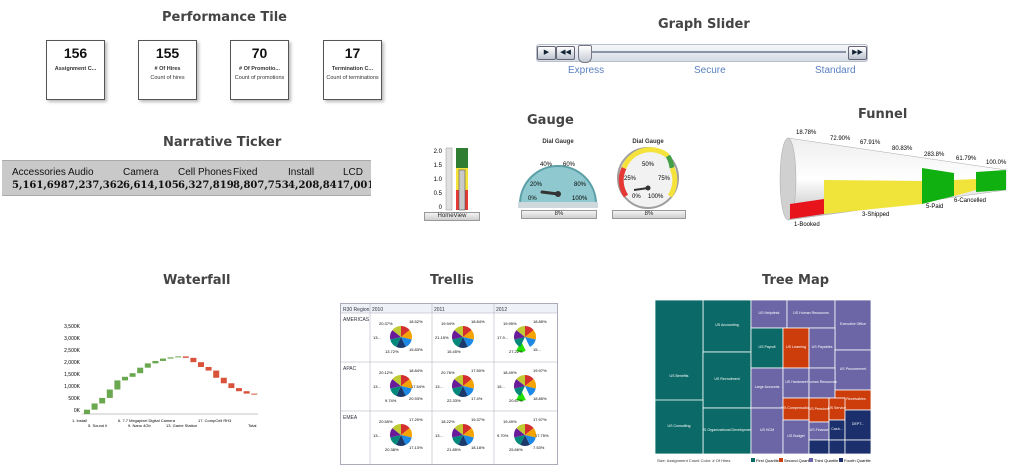  I want to click on dial1-tick: 60%, so click(569, 165).